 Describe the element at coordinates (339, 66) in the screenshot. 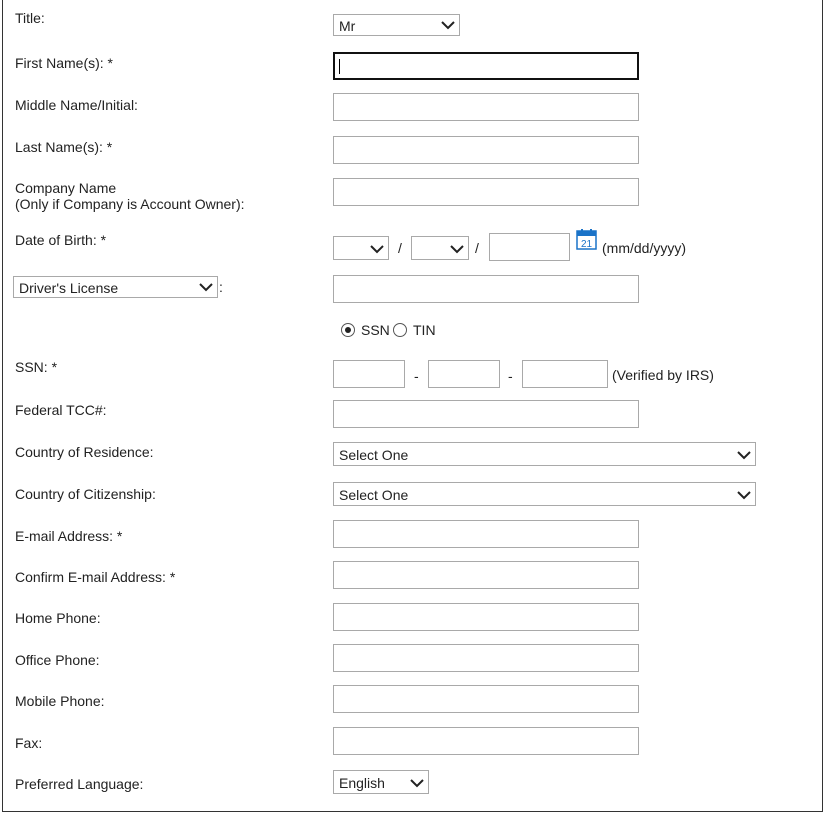

I see `text-caret` at that location.